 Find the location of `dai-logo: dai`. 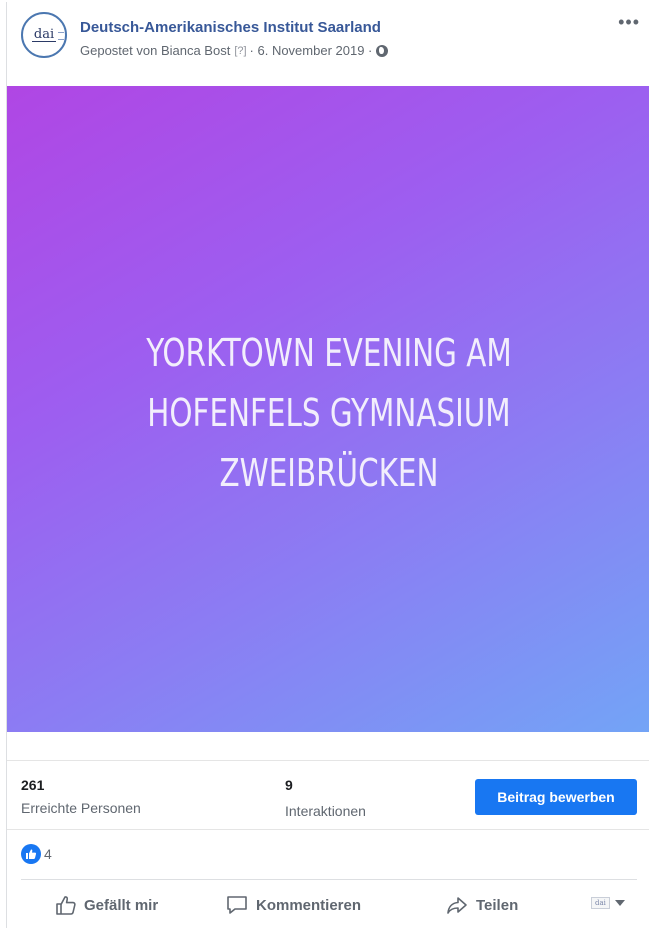

dai-logo: dai is located at coordinates (48, 34).